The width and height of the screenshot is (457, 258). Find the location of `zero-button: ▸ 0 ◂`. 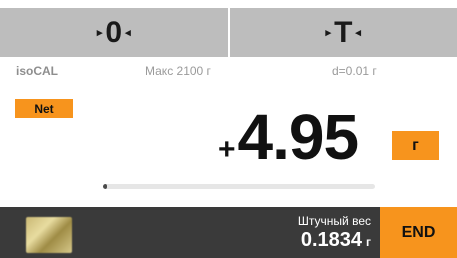

zero-button: ▸ 0 ◂ is located at coordinates (114, 32).